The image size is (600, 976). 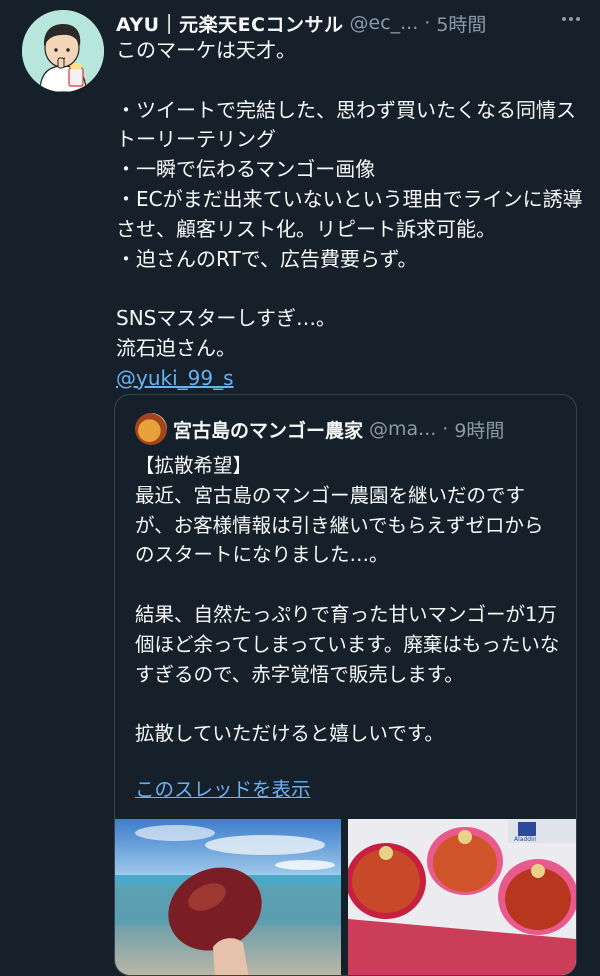 What do you see at coordinates (525, 839) in the screenshot?
I see `box-logo-text: Aladdin` at bounding box center [525, 839].